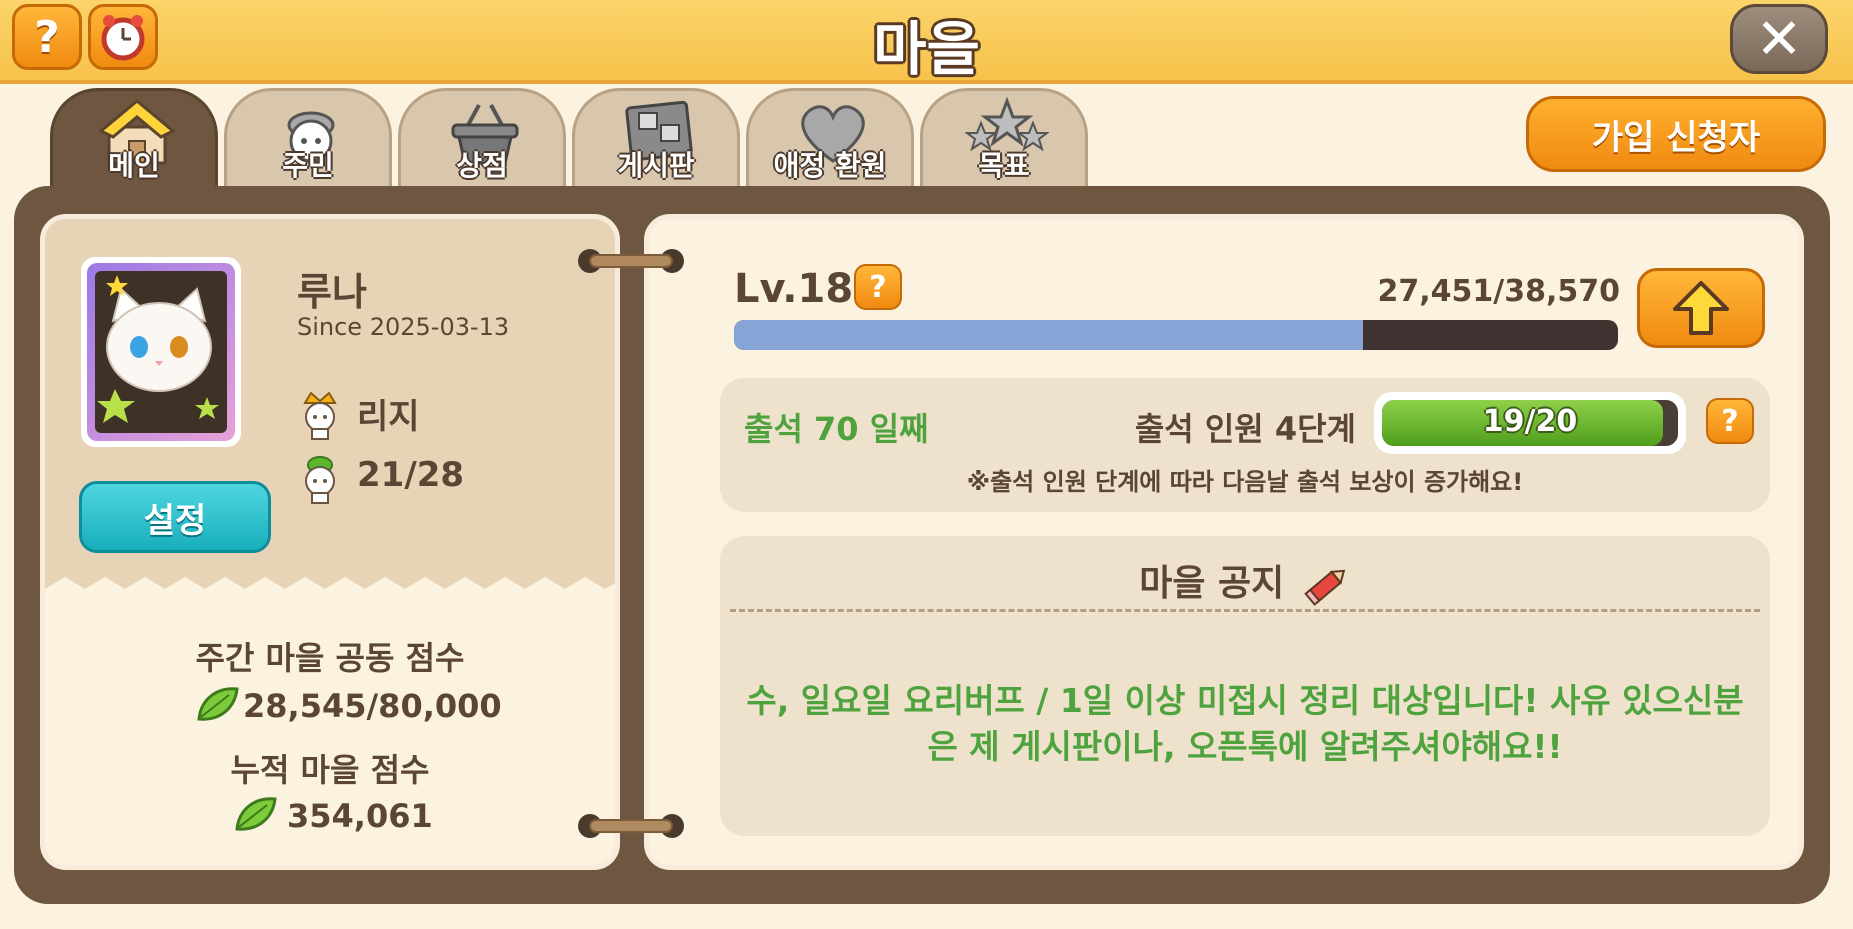 The height and width of the screenshot is (929, 1853). What do you see at coordinates (403, 327) in the screenshot?
I see `village-since: Since 2025-03-13` at bounding box center [403, 327].